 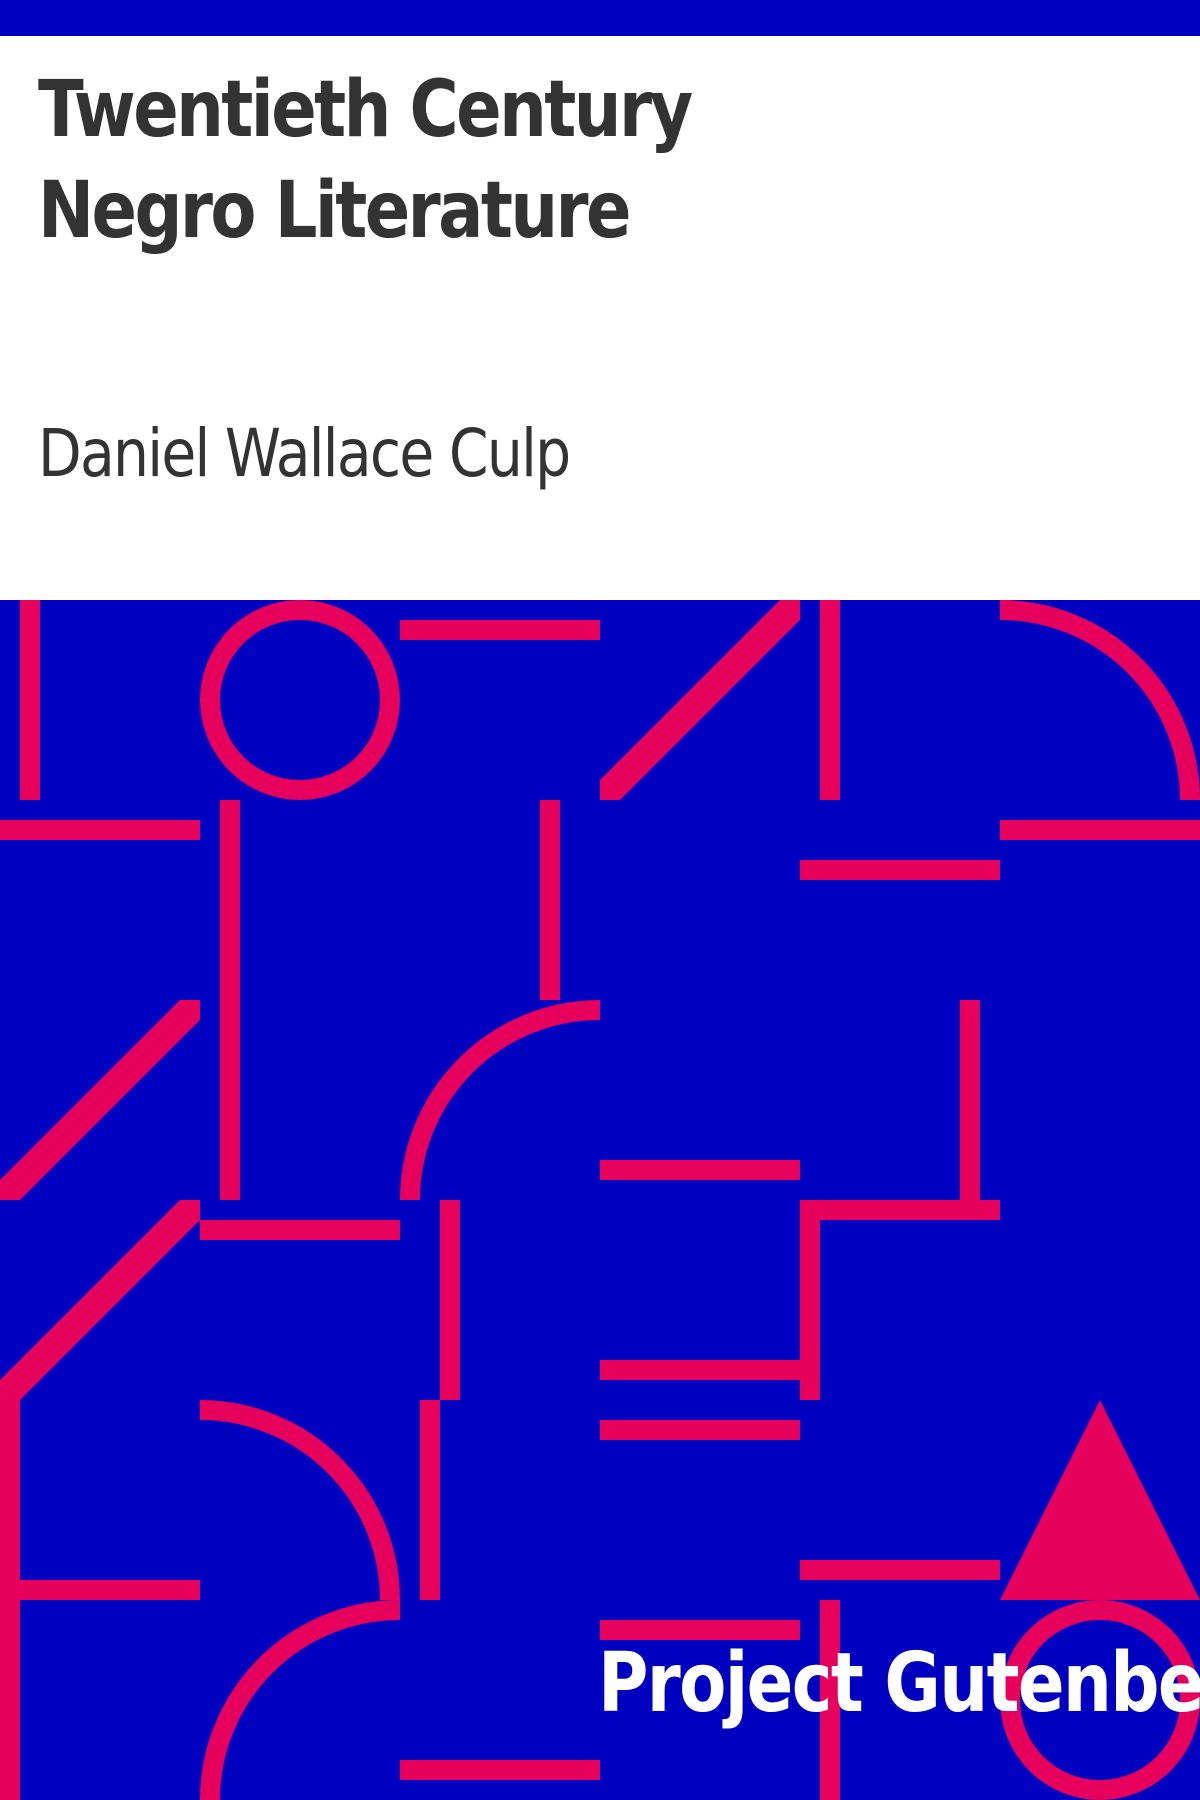 I want to click on pattern-ring, so click(x=300, y=700).